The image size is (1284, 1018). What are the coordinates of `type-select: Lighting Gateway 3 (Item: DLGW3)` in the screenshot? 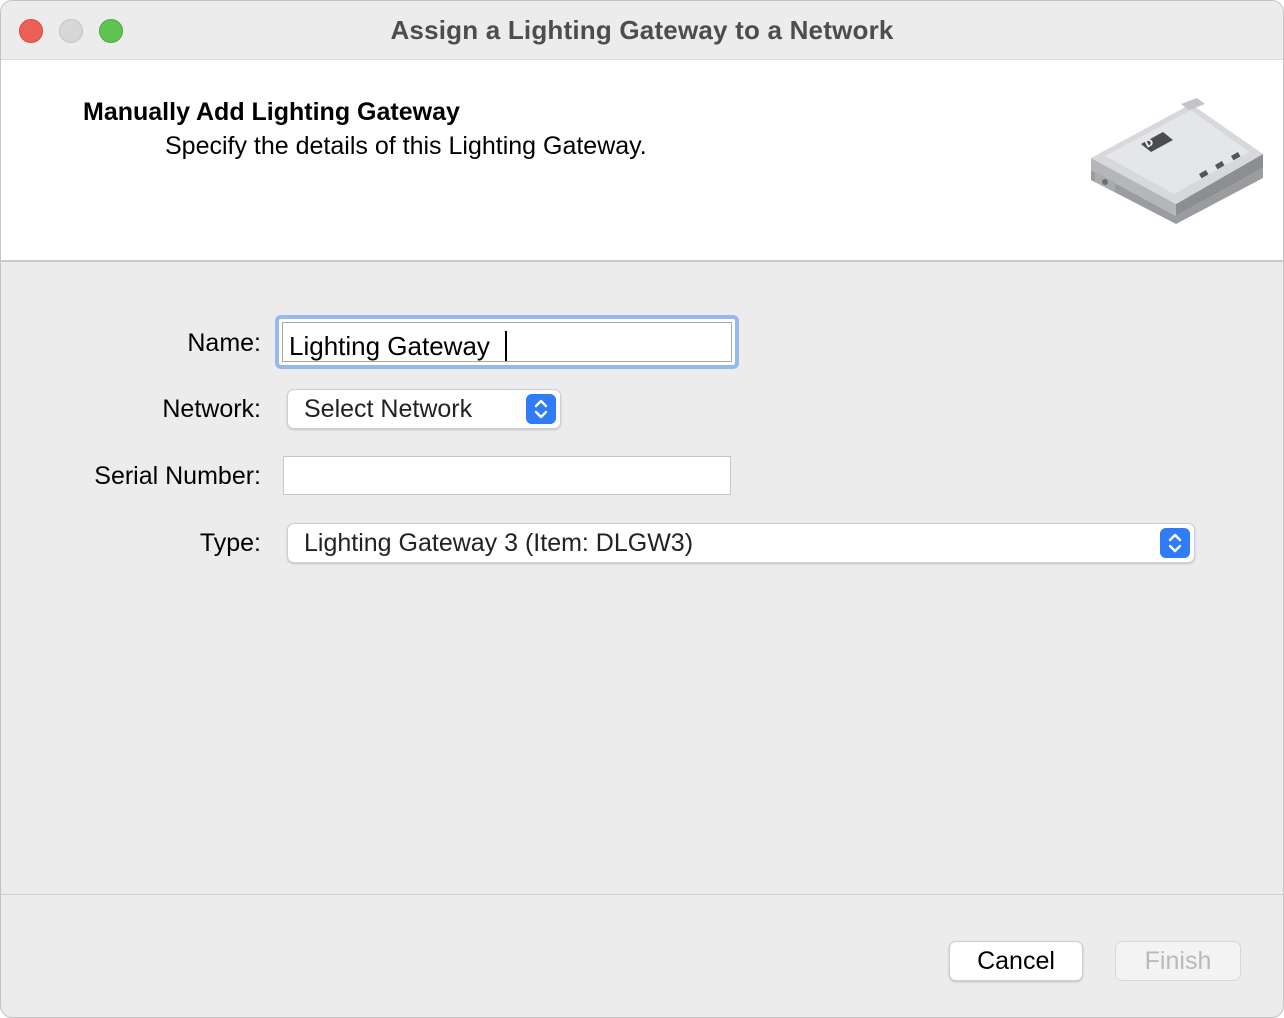 It's located at (741, 543).